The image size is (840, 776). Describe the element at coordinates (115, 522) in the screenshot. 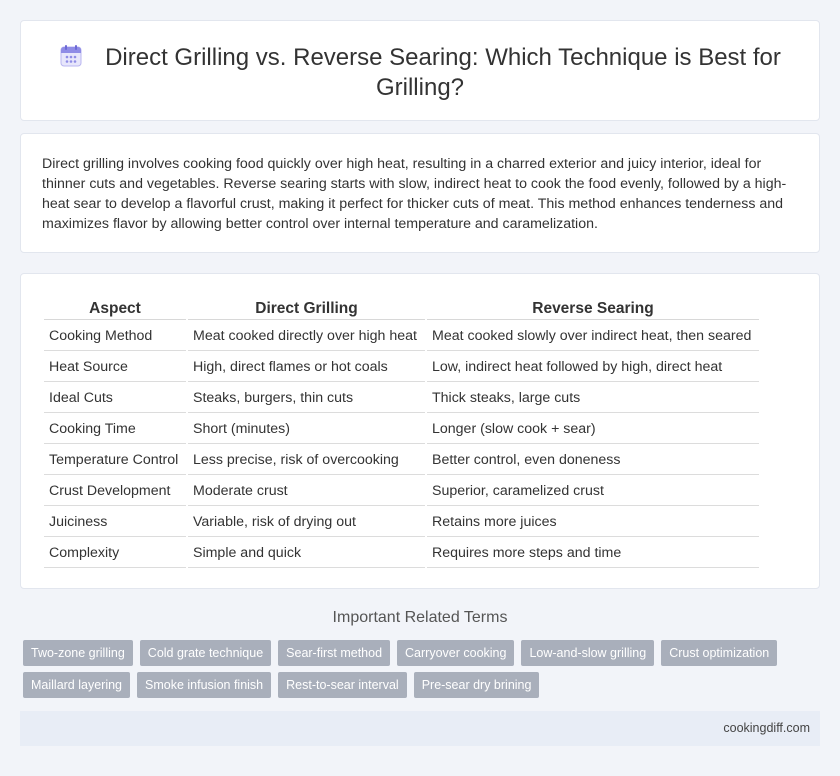

I see `table-cell: Juiciness` at that location.